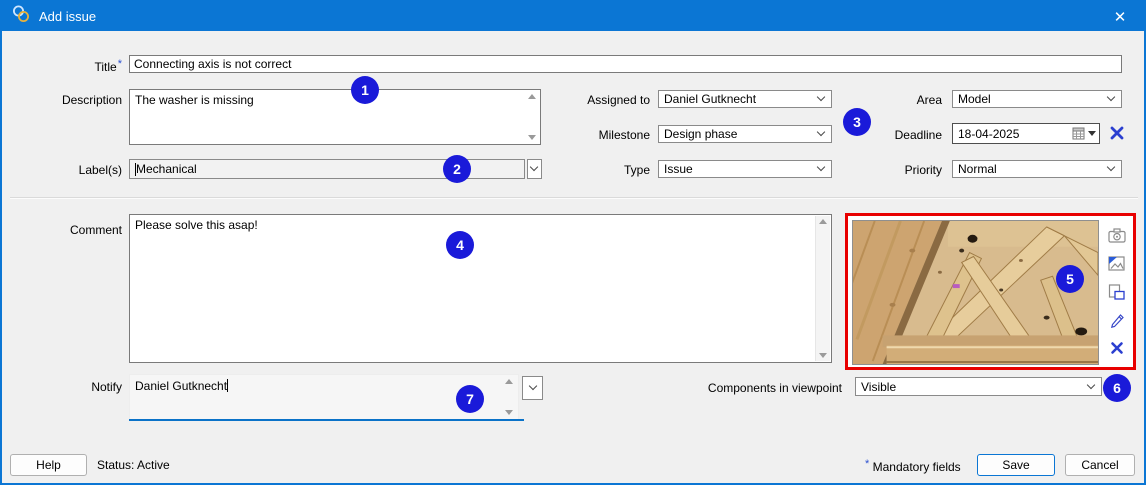 This screenshot has width=1146, height=485. What do you see at coordinates (365, 90) in the screenshot?
I see `annotation-badge-1: 1` at bounding box center [365, 90].